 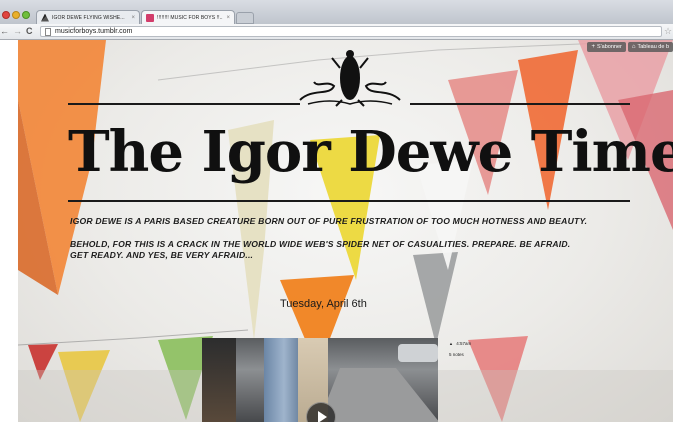 What do you see at coordinates (94, 31) in the screenshot?
I see `url-text: musicforboys.tumblr.com` at bounding box center [94, 31].